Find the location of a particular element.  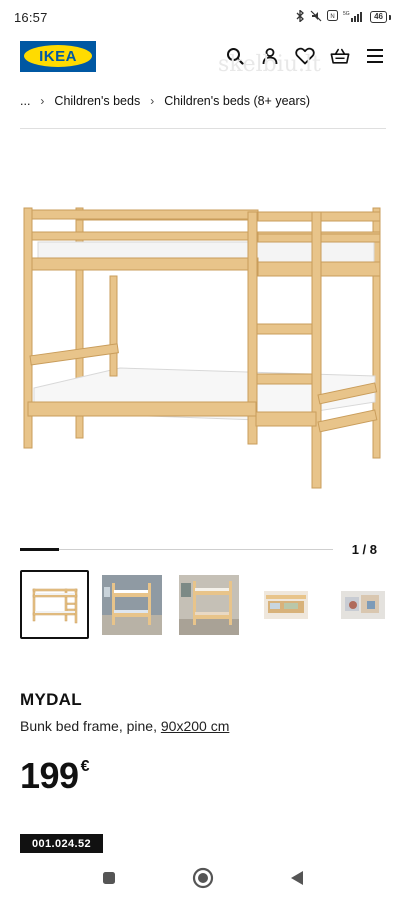

home-button is located at coordinates (203, 878).